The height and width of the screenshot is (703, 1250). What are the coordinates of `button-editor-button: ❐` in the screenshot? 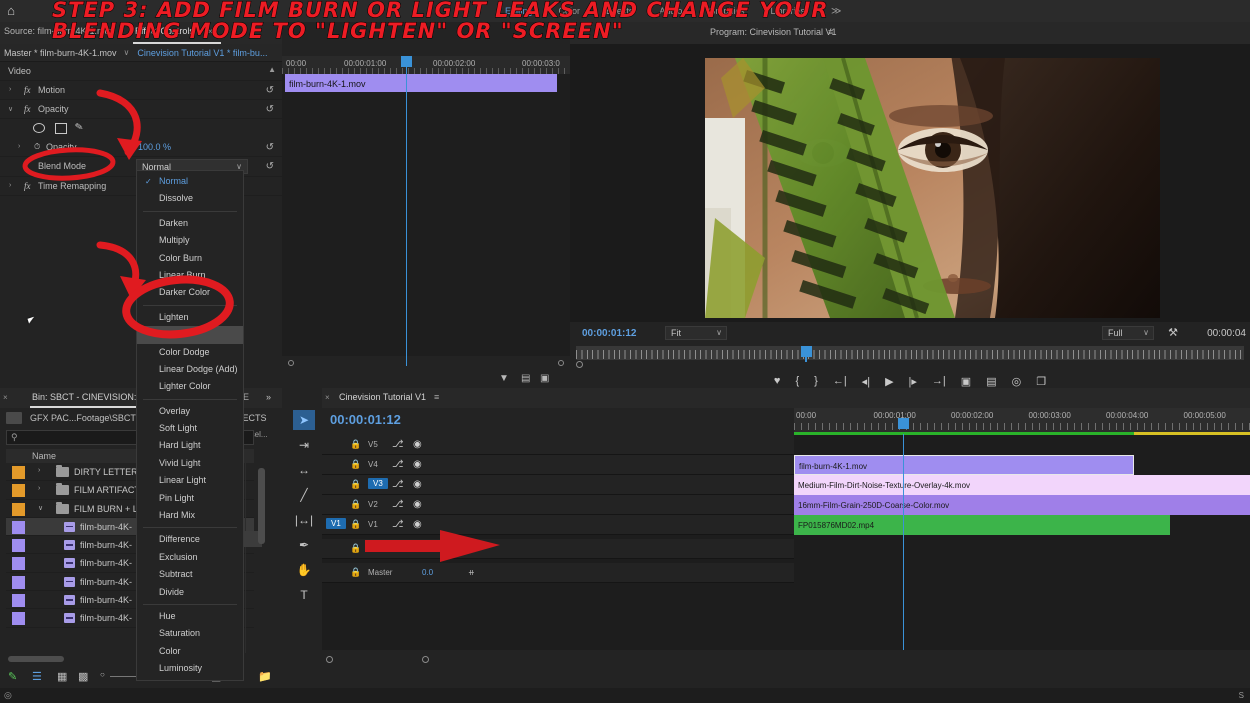 It's located at (1041, 381).